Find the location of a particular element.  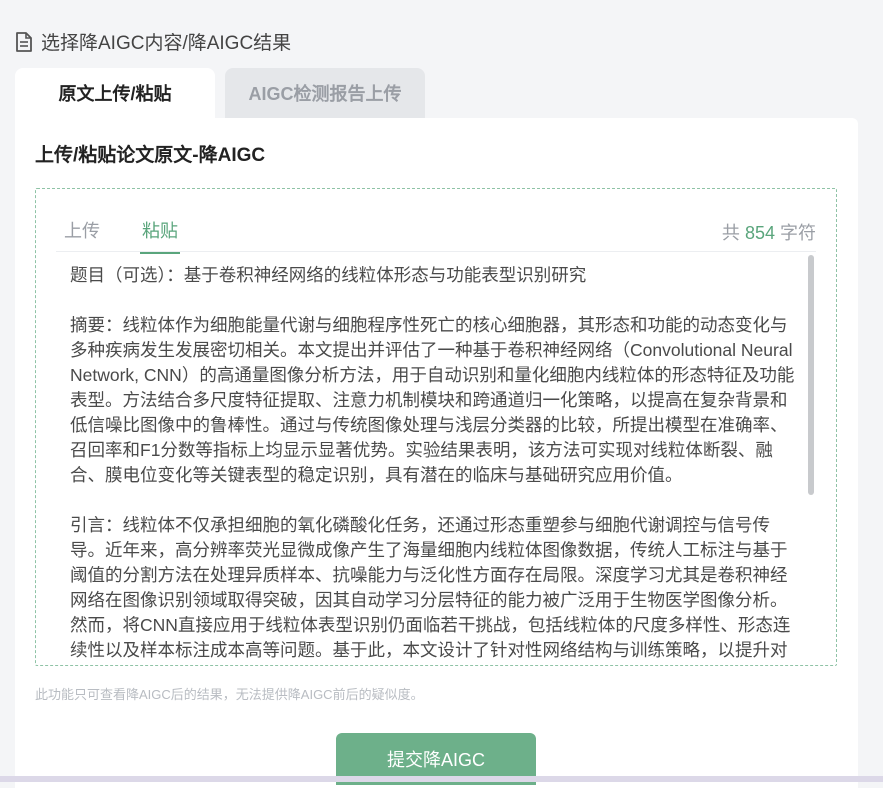

input-subtabs: 上传 粘贴 is located at coordinates (122, 235).